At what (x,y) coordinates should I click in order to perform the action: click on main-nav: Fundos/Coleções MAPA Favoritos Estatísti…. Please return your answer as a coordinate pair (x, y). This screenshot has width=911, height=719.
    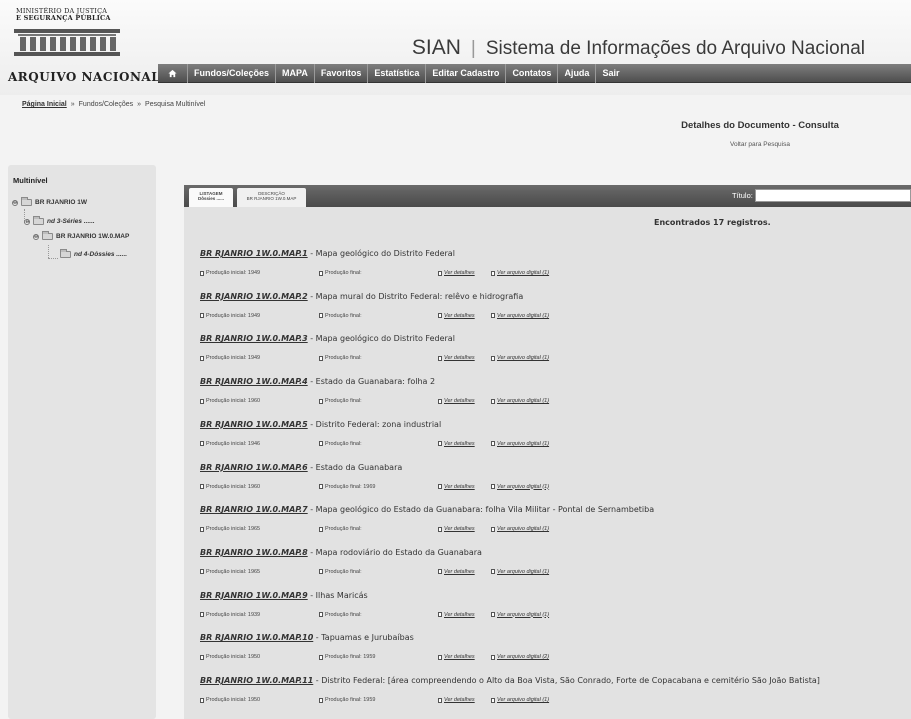
    Looking at the image, I should click on (534, 73).